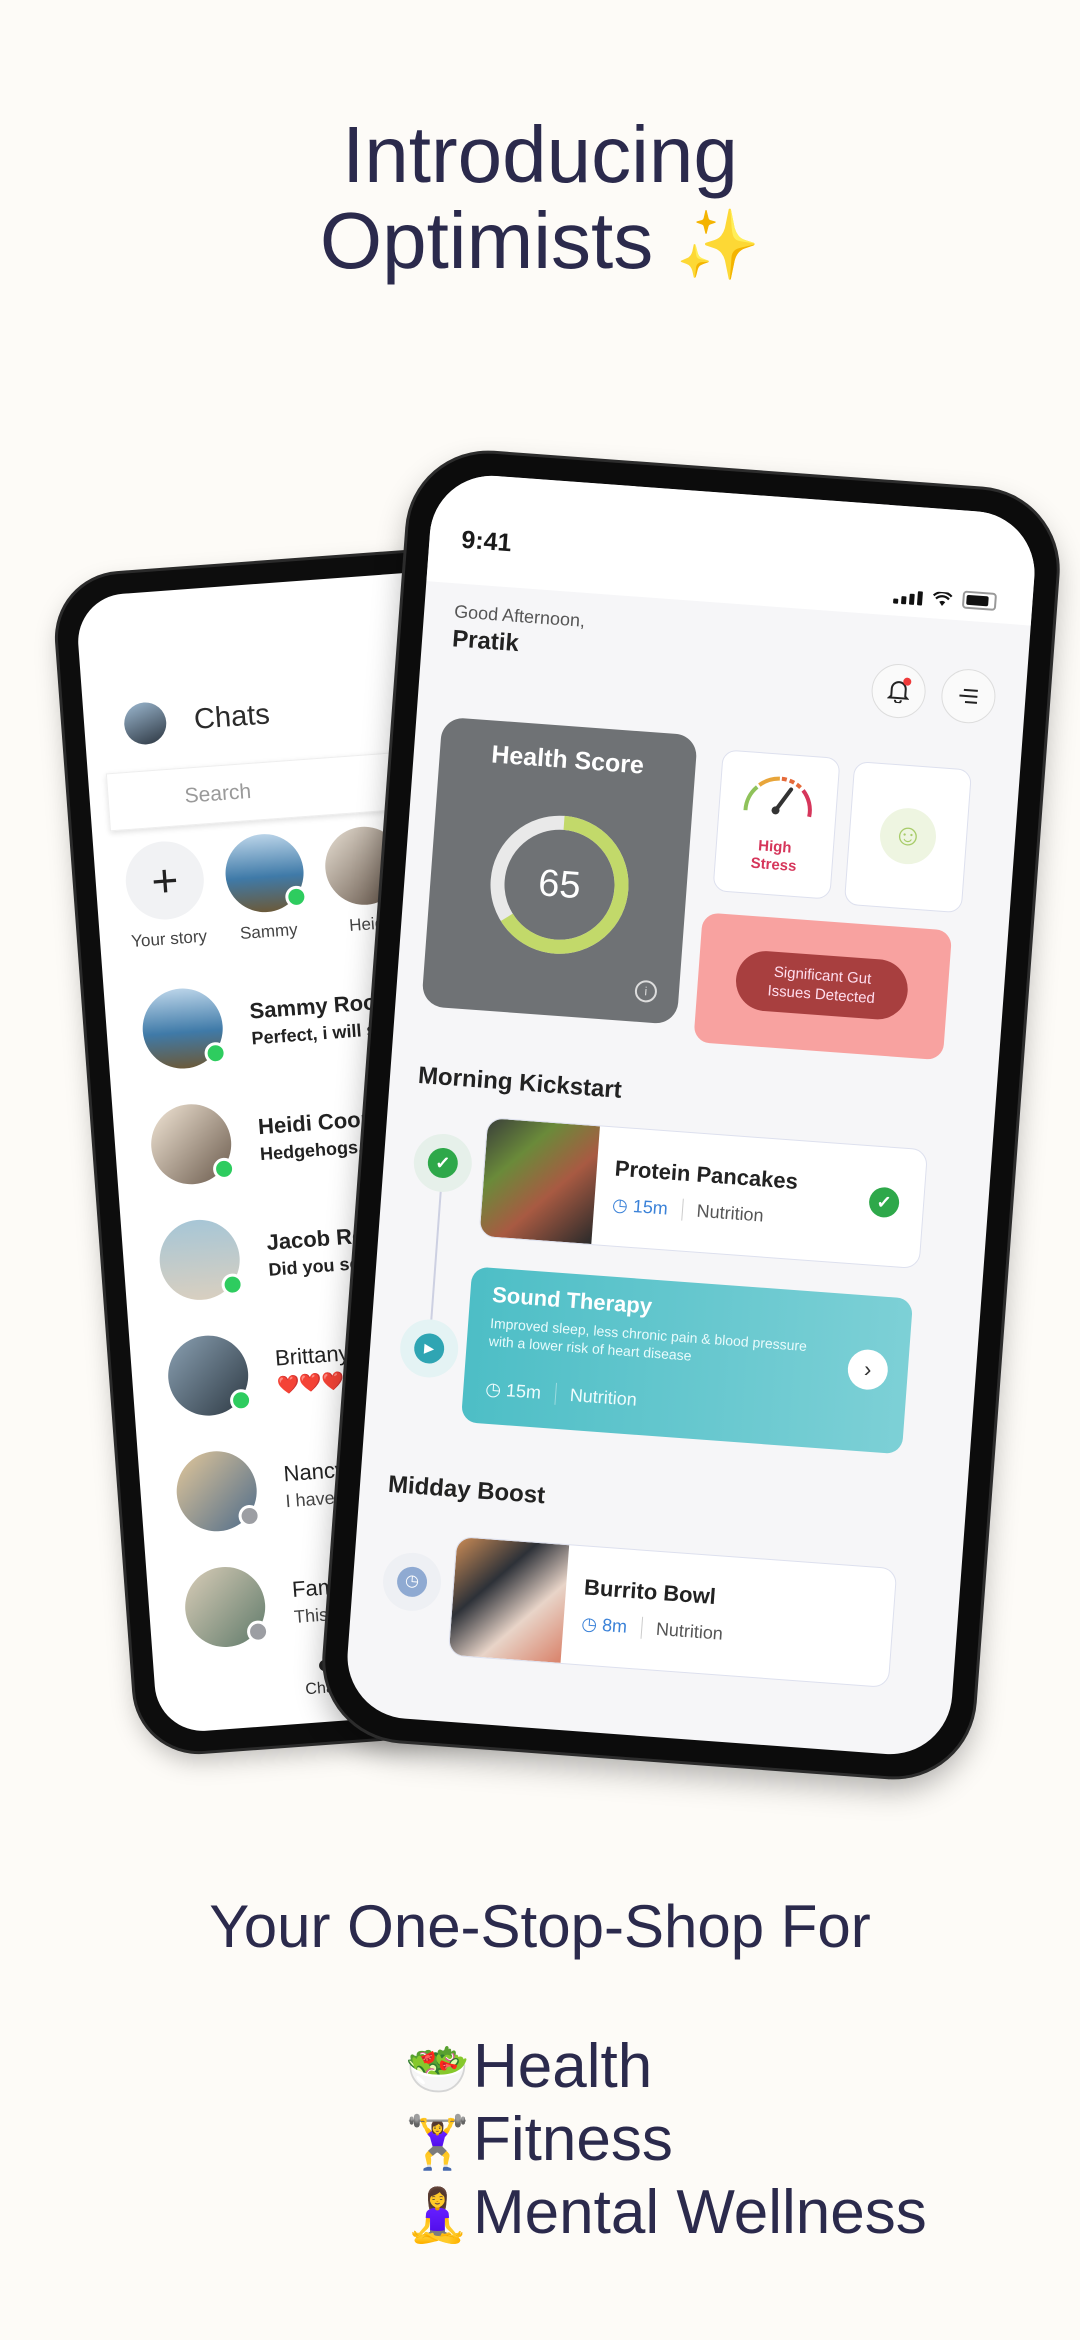 The width and height of the screenshot is (1080, 2340). I want to click on wifi-icon, so click(942, 599).